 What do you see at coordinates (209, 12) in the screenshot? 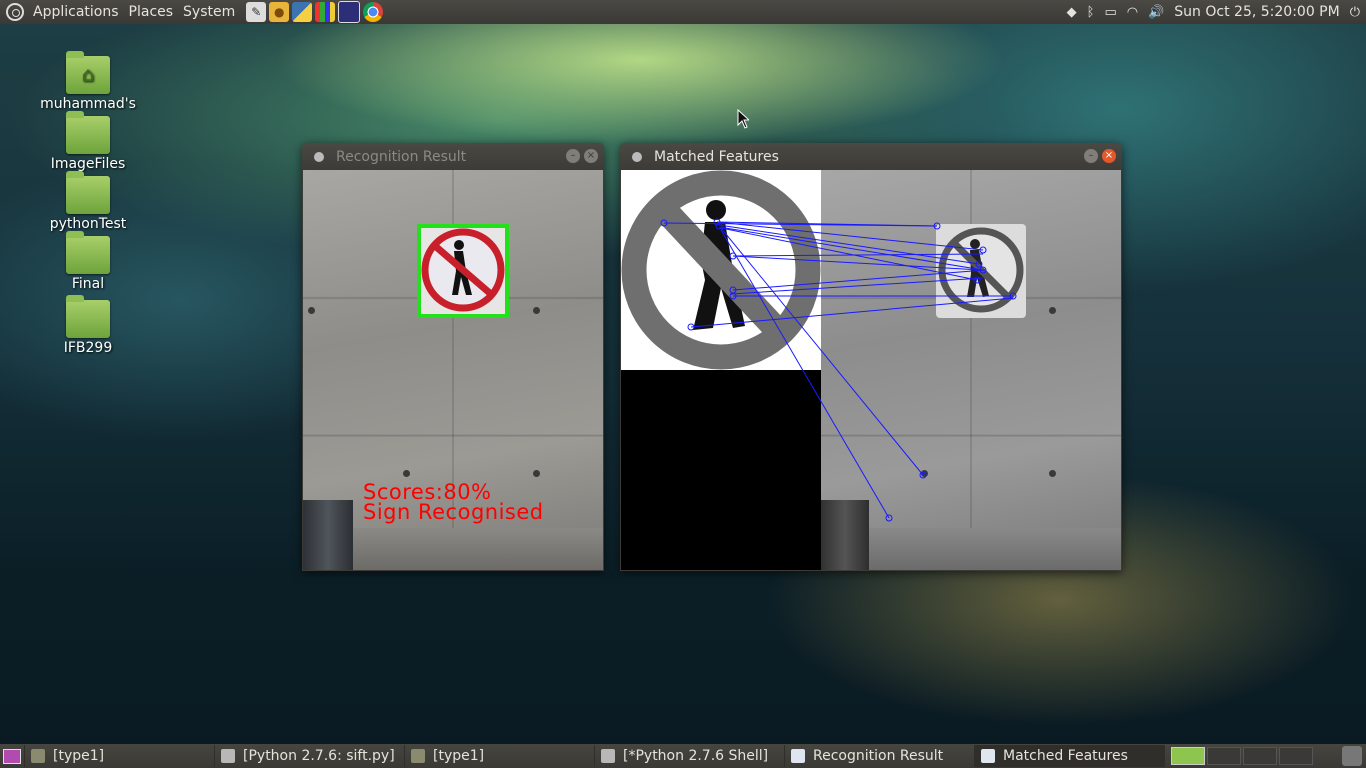
I see `menu-system: System` at bounding box center [209, 12].